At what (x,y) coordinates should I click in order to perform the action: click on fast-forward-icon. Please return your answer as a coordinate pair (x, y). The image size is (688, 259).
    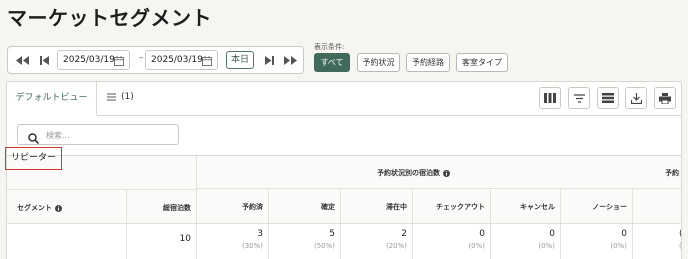
    Looking at the image, I should click on (290, 60).